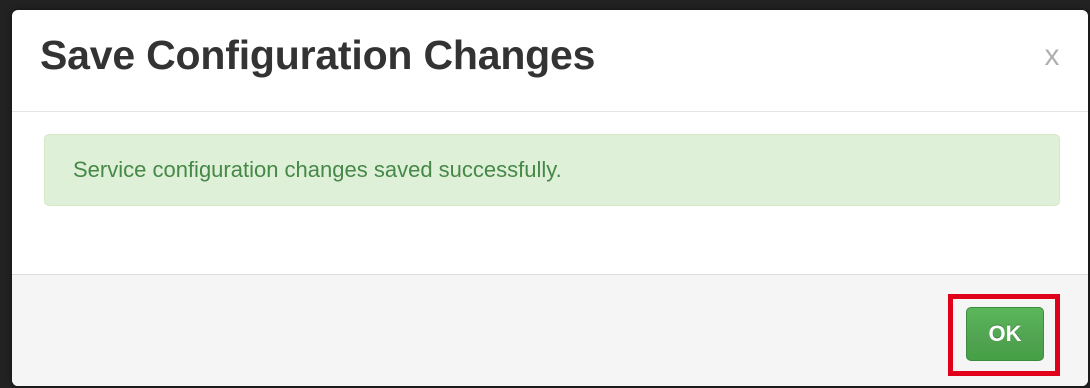 This screenshot has width=1090, height=388. I want to click on close-button: x, so click(1052, 56).